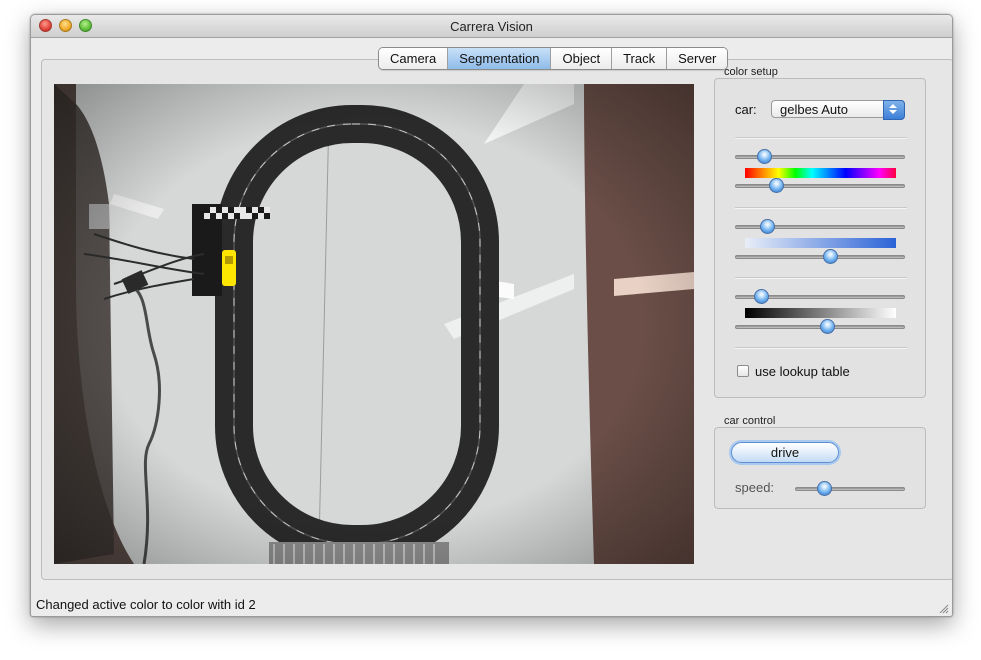  I want to click on tab-segmentation: Segmentation, so click(500, 58).